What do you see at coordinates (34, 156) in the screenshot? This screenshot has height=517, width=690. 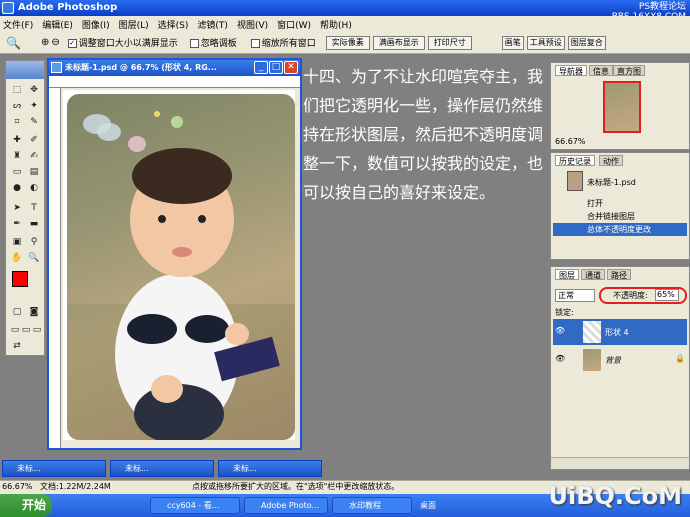 I see `history-brush-icon: ✍` at bounding box center [34, 156].